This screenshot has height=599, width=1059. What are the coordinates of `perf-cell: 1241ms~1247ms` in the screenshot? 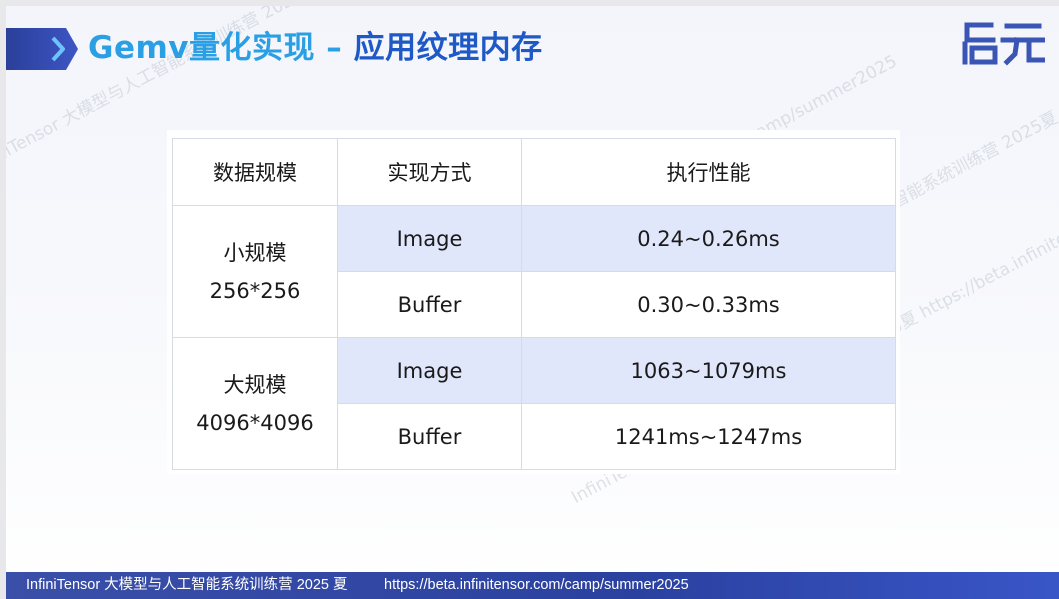 It's located at (708, 436).